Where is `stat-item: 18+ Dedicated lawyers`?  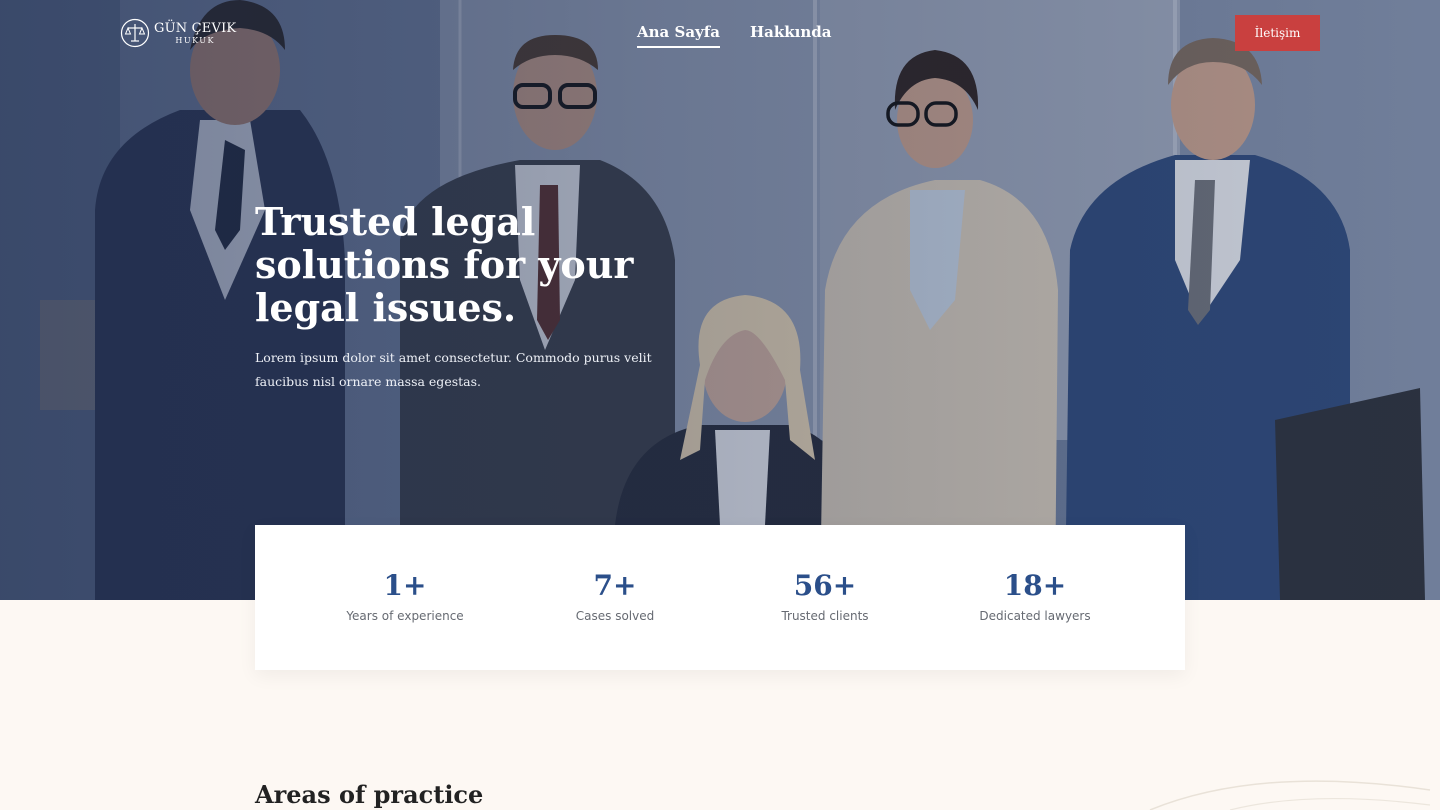
stat-item: 18+ Dedicated lawyers is located at coordinates (1035, 596).